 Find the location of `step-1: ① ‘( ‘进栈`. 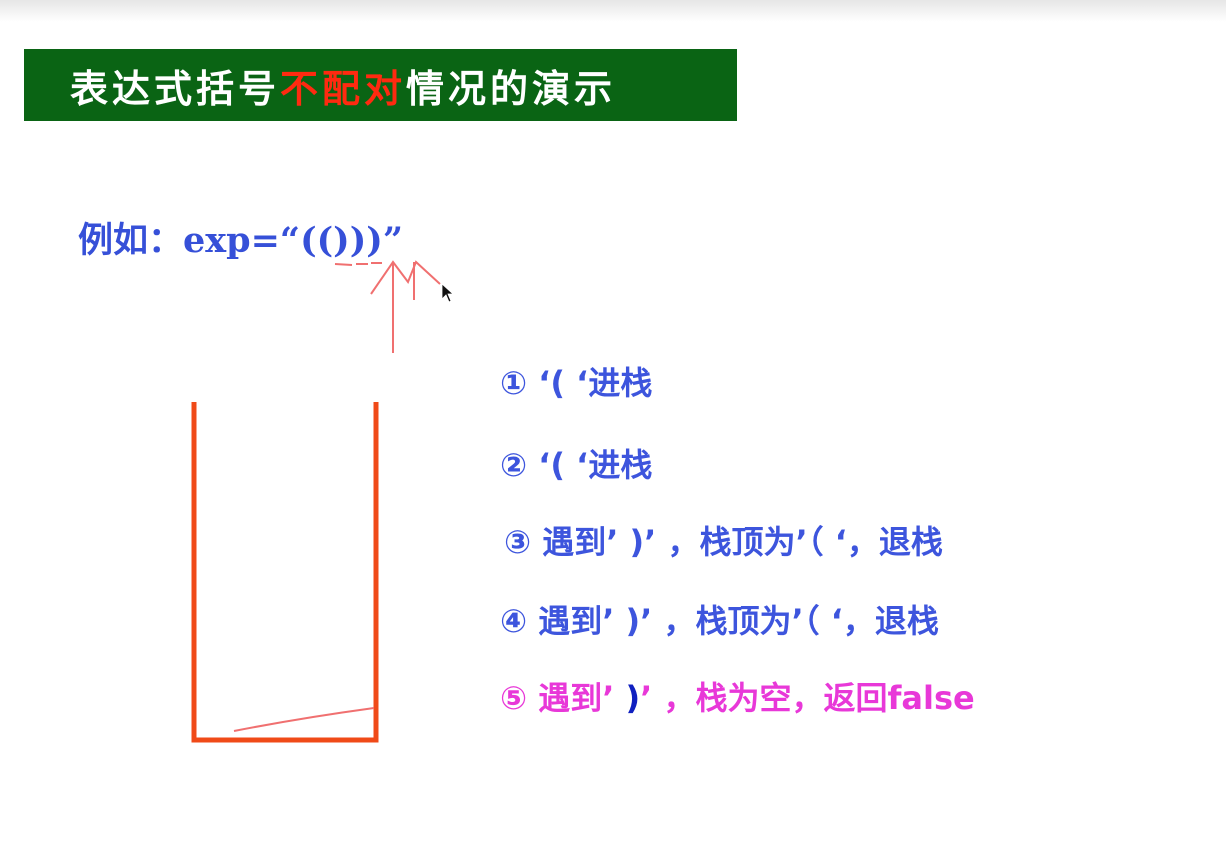

step-1: ① ‘( ‘进栈 is located at coordinates (576, 381).